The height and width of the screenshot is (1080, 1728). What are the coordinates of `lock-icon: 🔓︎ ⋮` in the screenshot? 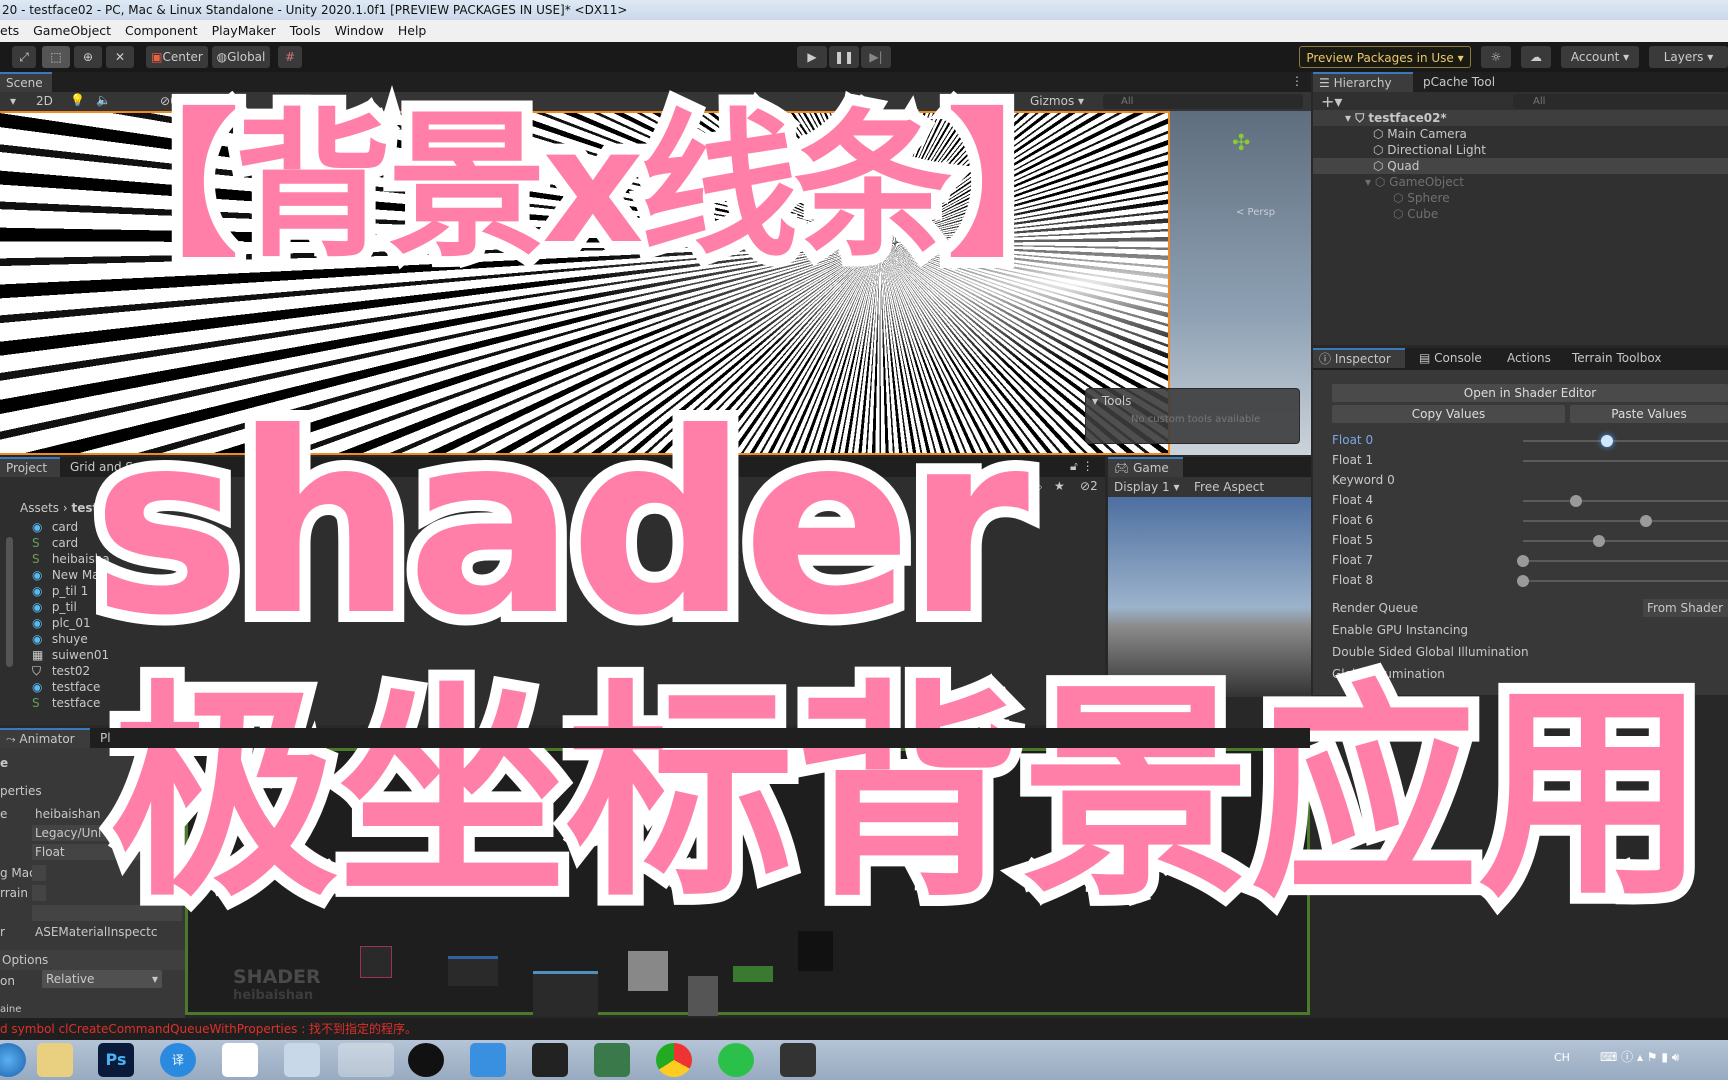 It's located at (1082, 466).